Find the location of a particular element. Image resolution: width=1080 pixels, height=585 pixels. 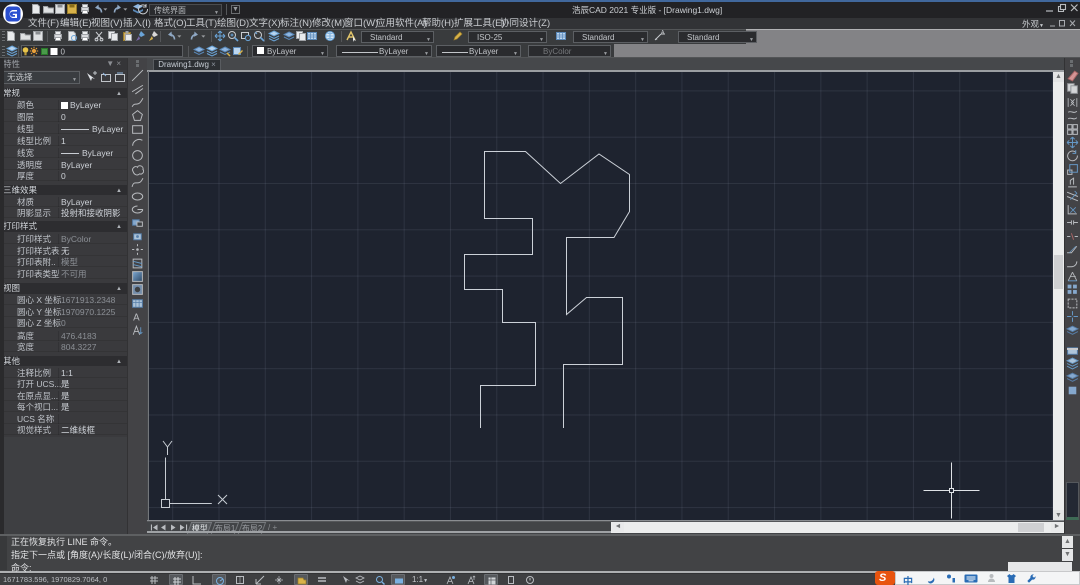

svg-text: 0 is located at coordinates (63, 52).